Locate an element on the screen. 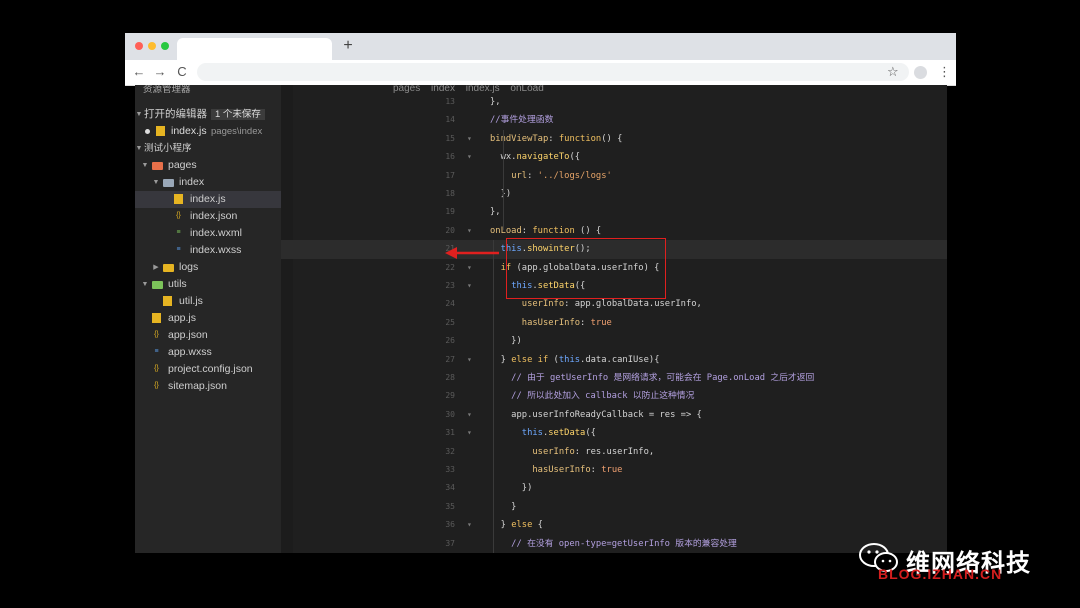 This screenshot has width=1080, height=608. tree-item-label: app.json is located at coordinates (188, 335).